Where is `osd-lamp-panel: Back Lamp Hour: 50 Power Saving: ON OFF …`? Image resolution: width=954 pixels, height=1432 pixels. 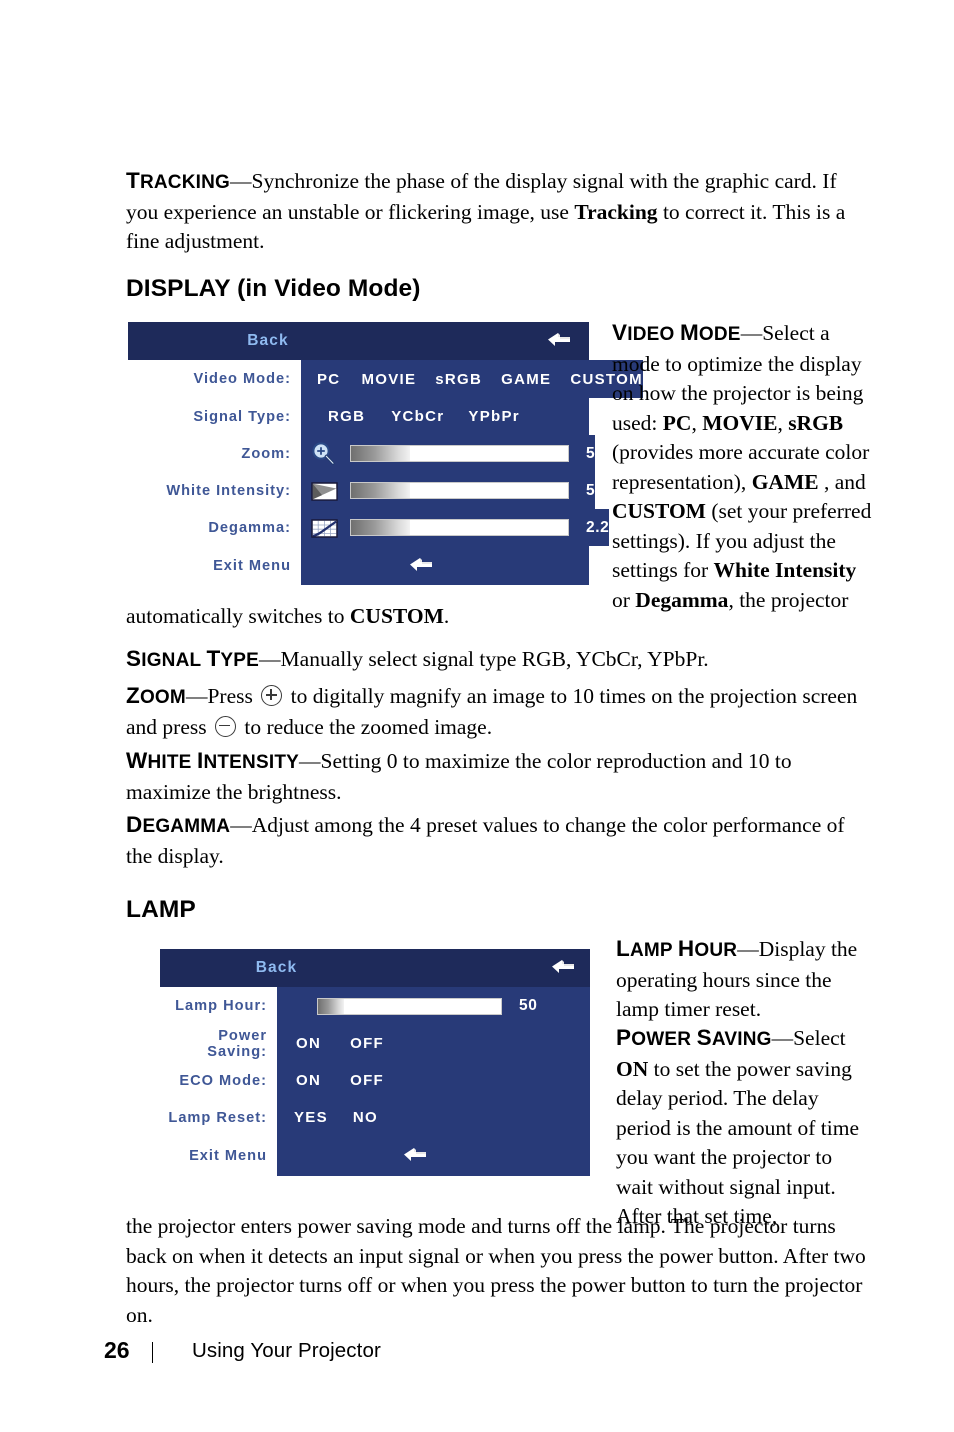 osd-lamp-panel: Back Lamp Hour: 50 Power Saving: ON OFF … is located at coordinates (375, 1062).